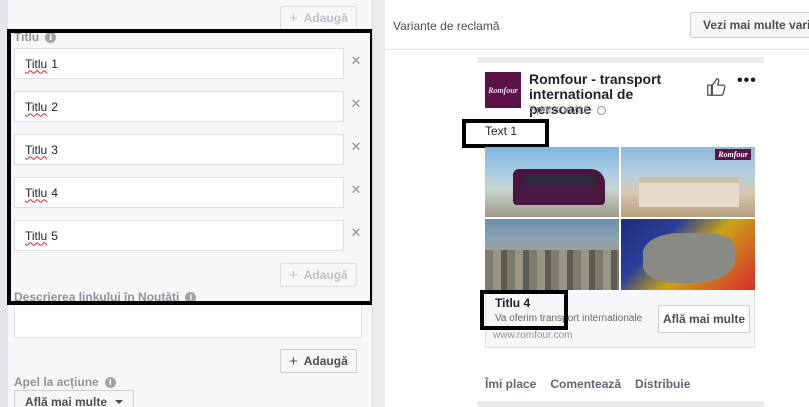  I want to click on more-variants-button: Vezi mai multe variante, so click(749, 25).